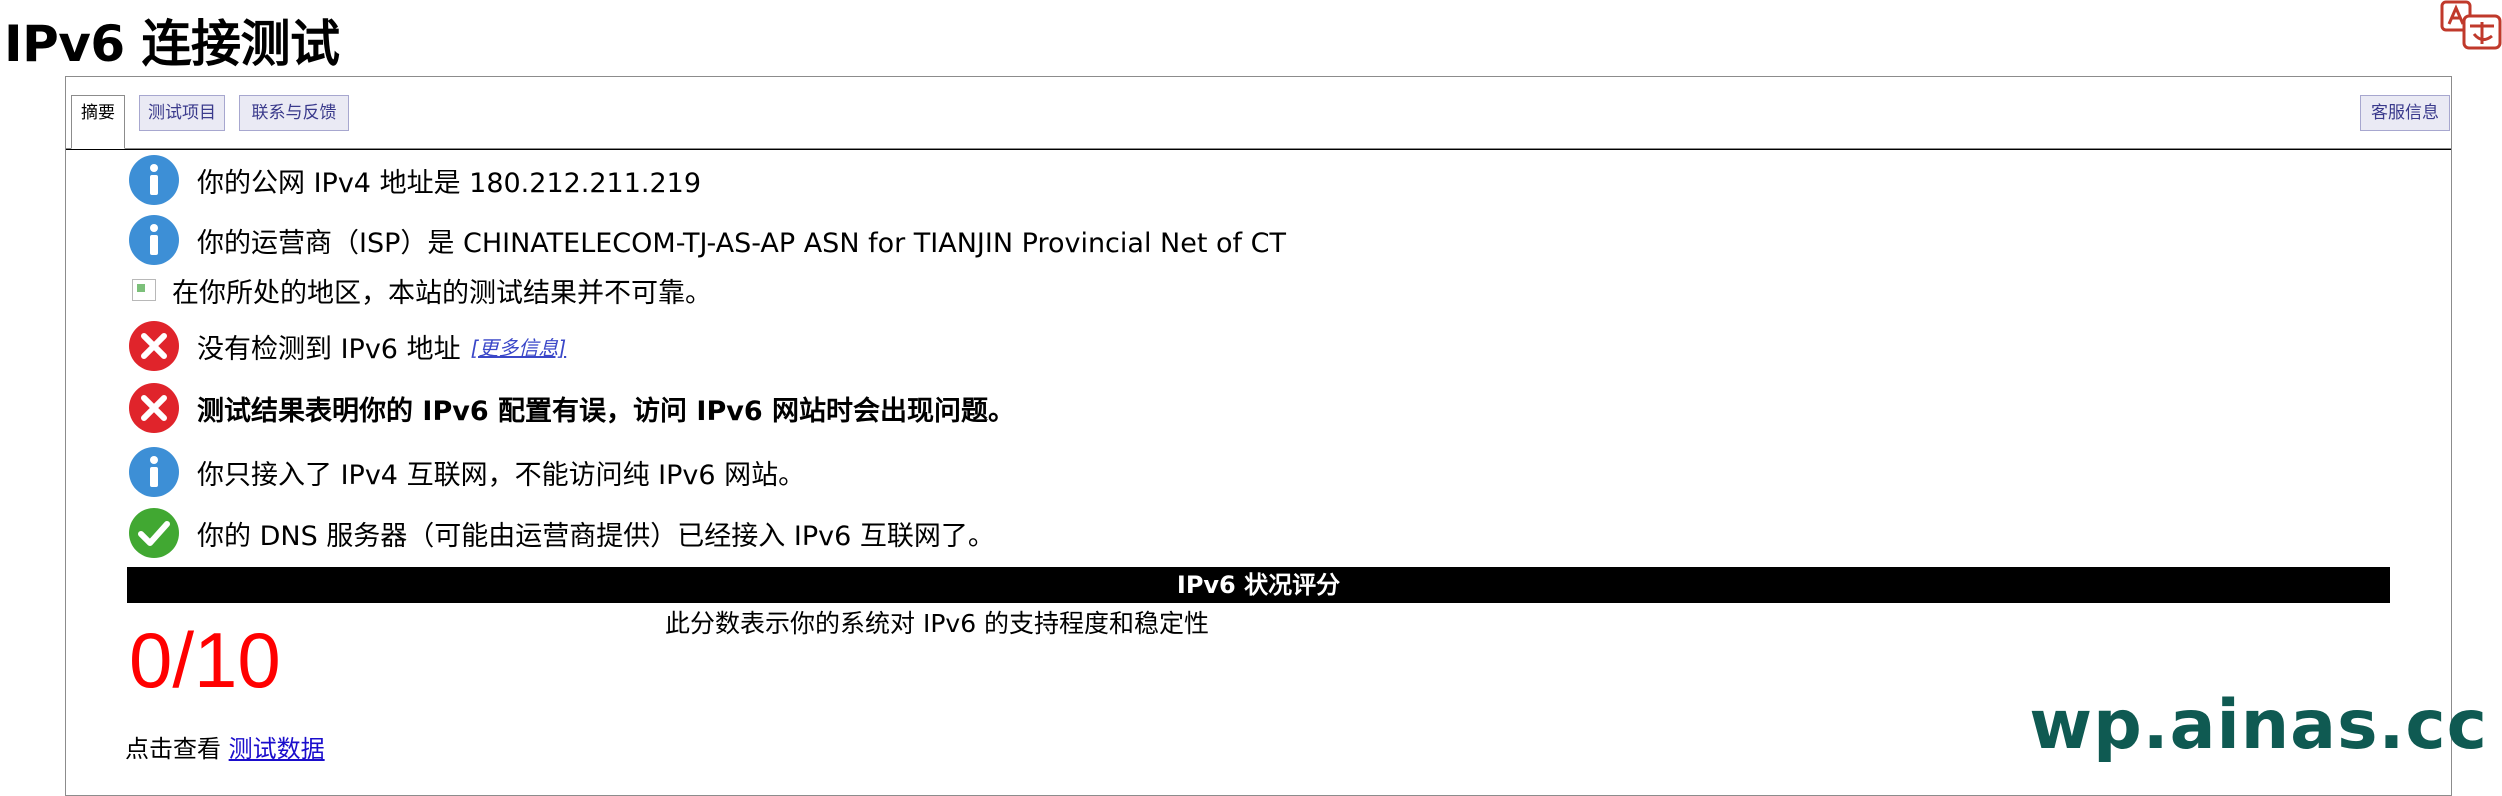  Describe the element at coordinates (173, 749) in the screenshot. I see `view-data-prefix: 点击查看` at that location.